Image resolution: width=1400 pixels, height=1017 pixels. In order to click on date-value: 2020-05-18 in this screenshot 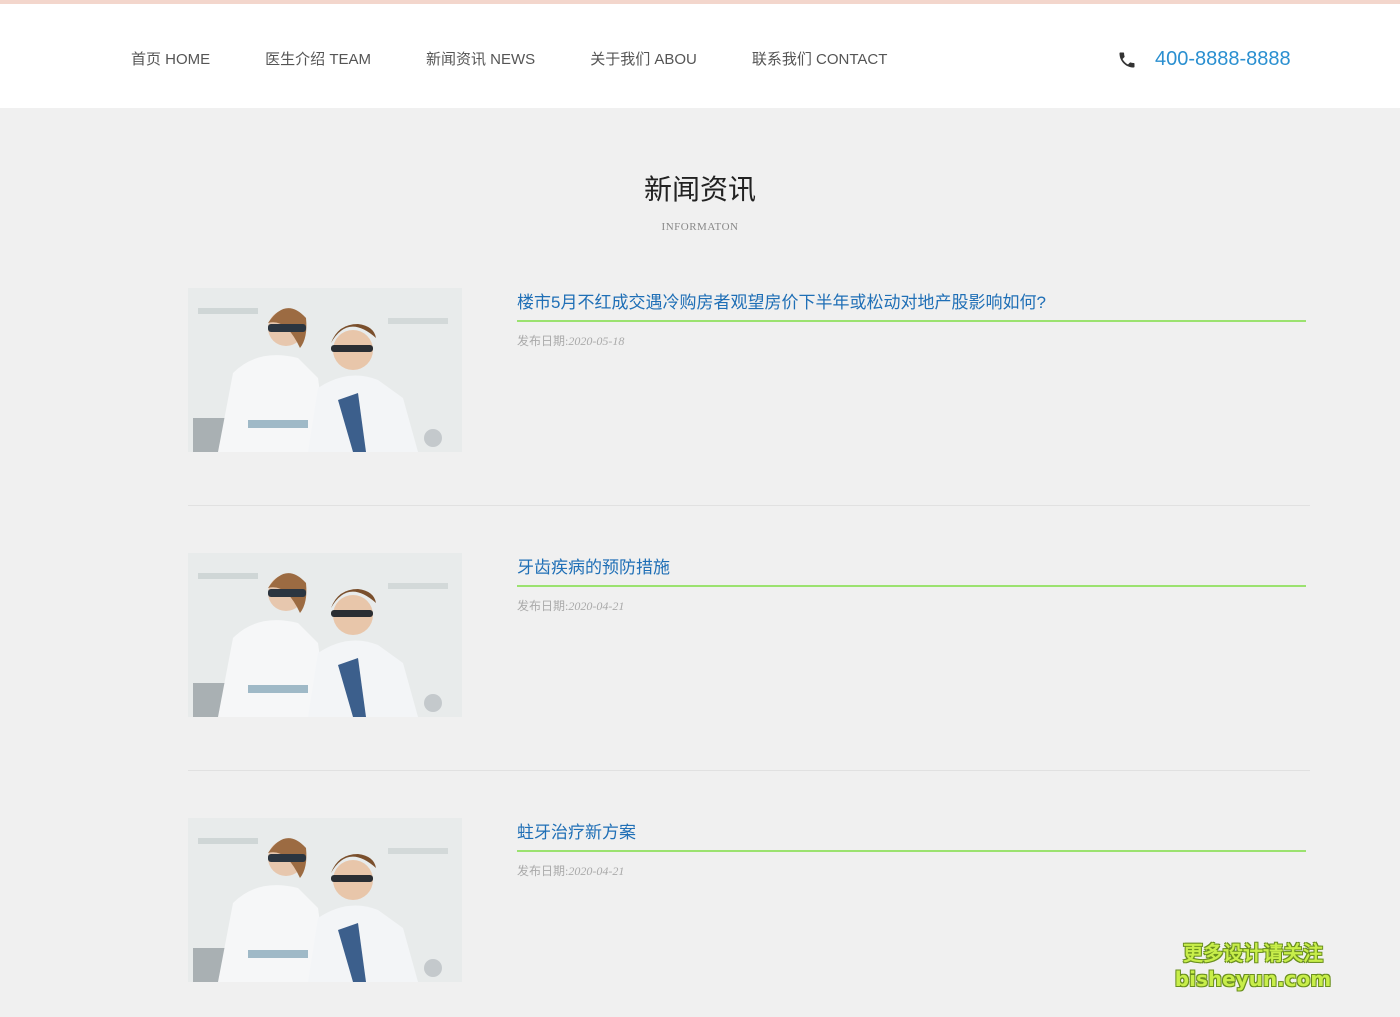, I will do `click(596, 341)`.